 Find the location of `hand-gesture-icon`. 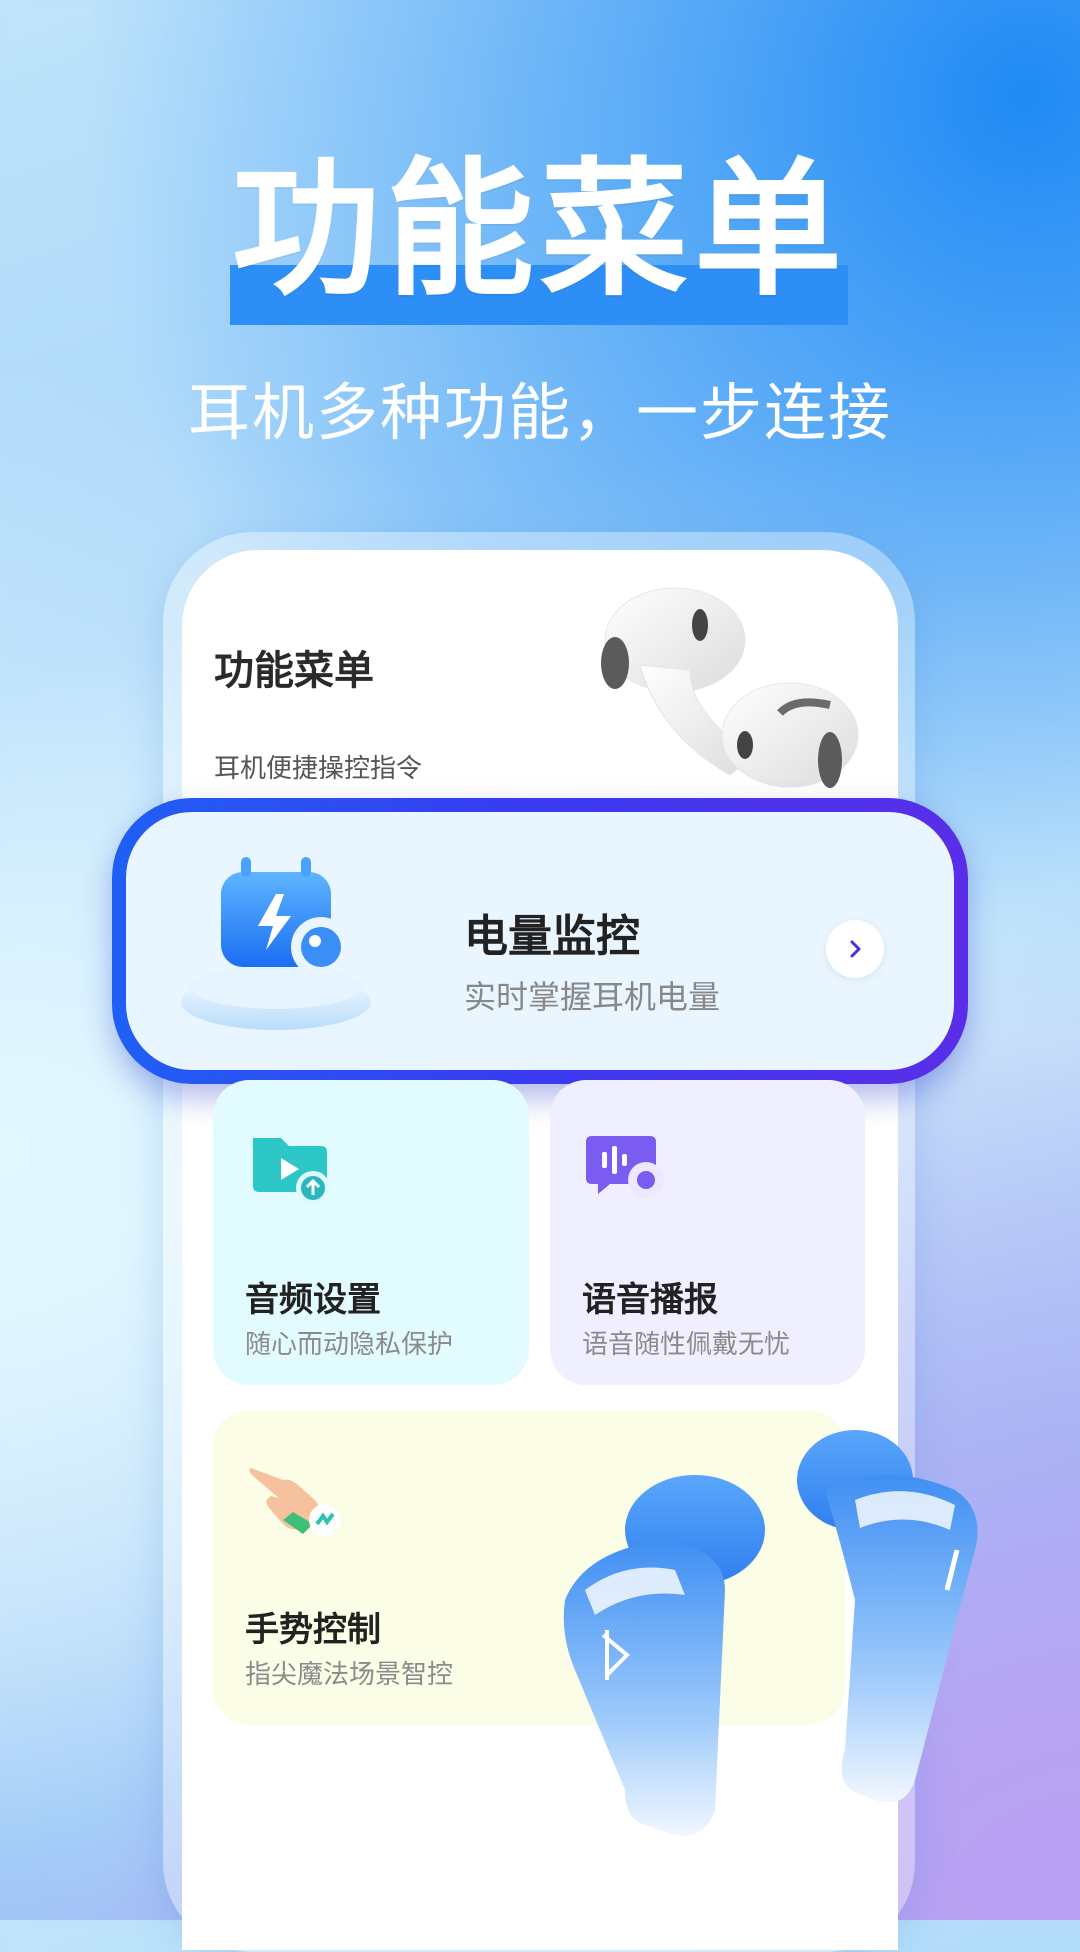

hand-gesture-icon is located at coordinates (295, 1502).